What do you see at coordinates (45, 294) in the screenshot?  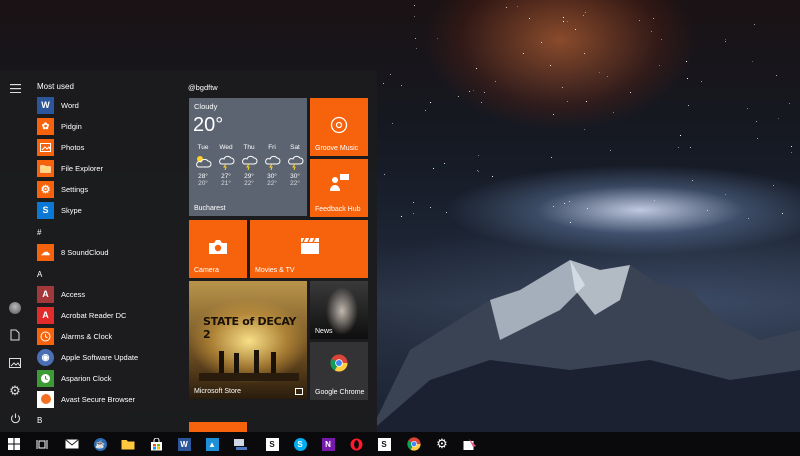 I see `access-icon: A` at bounding box center [45, 294].